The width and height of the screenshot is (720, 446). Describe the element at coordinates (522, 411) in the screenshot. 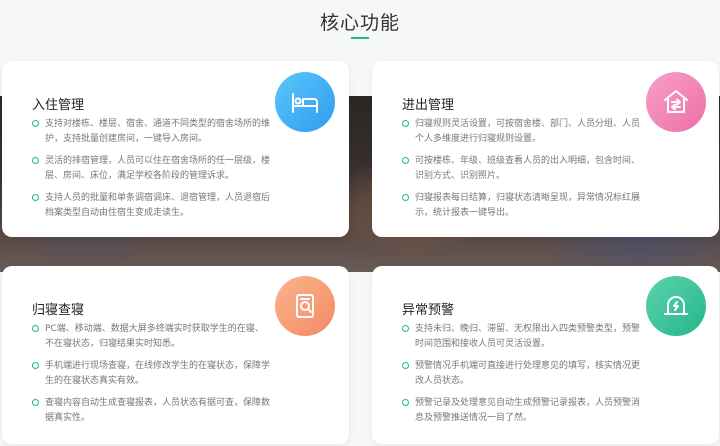

I see `list-item: 预警记录及处理意见自动生成预警记录报表，人员预警消息及预警推送情况一目了然。` at that location.